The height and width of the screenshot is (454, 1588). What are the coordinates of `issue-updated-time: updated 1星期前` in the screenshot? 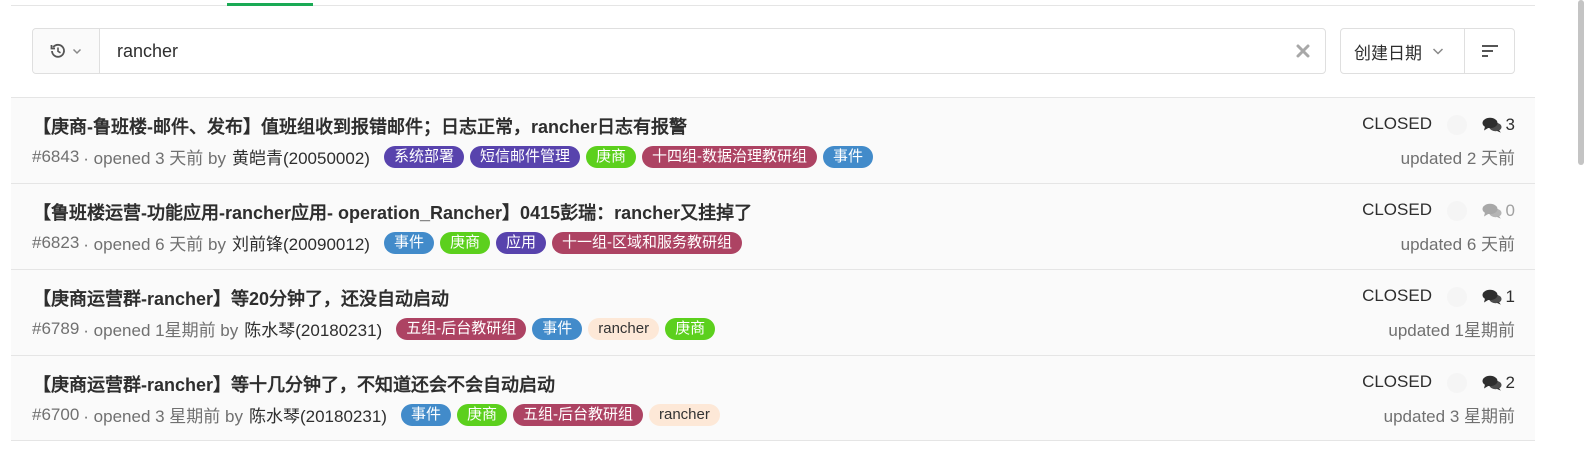 It's located at (1451, 330).